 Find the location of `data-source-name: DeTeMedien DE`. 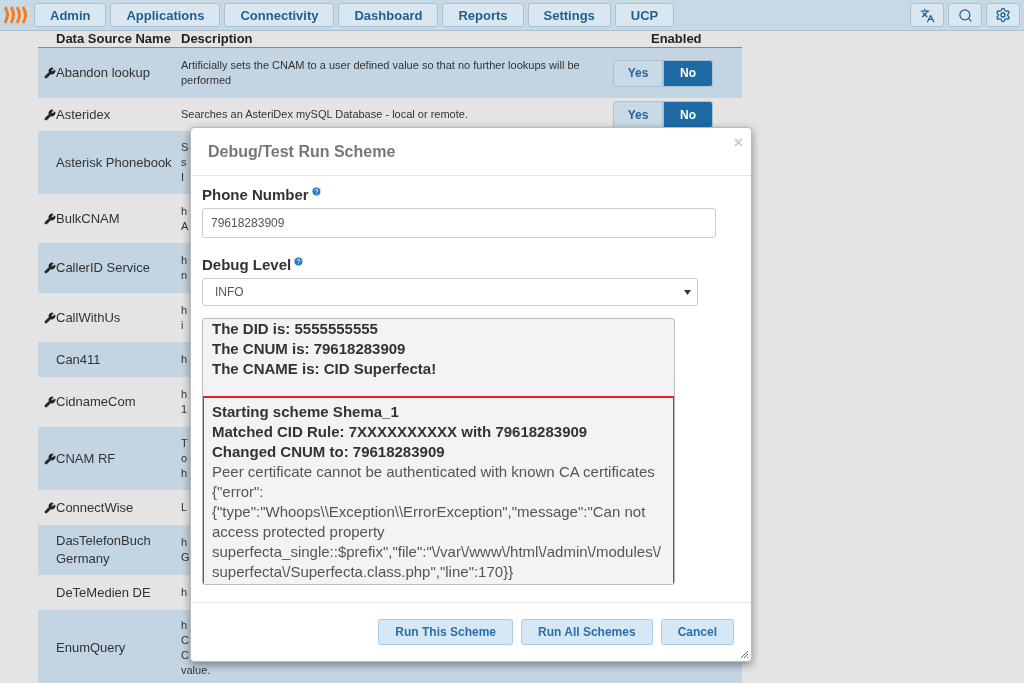

data-source-name: DeTeMedien DE is located at coordinates (103, 592).